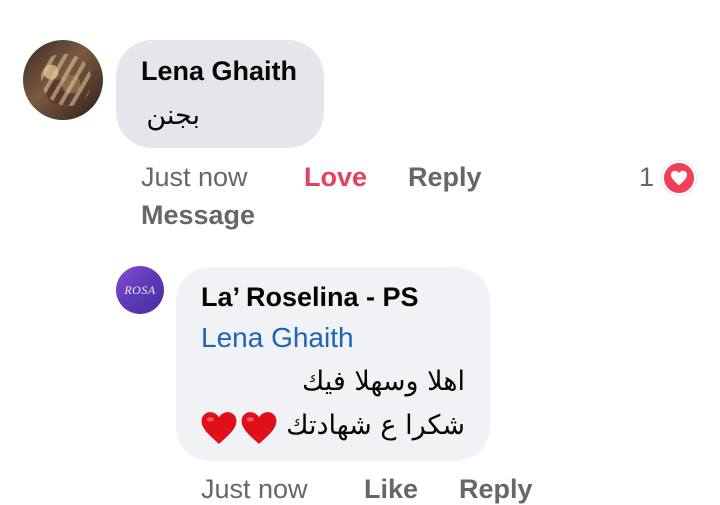 Image resolution: width=720 pixels, height=505 pixels. Describe the element at coordinates (445, 177) in the screenshot. I see `reply-button: Reply` at that location.